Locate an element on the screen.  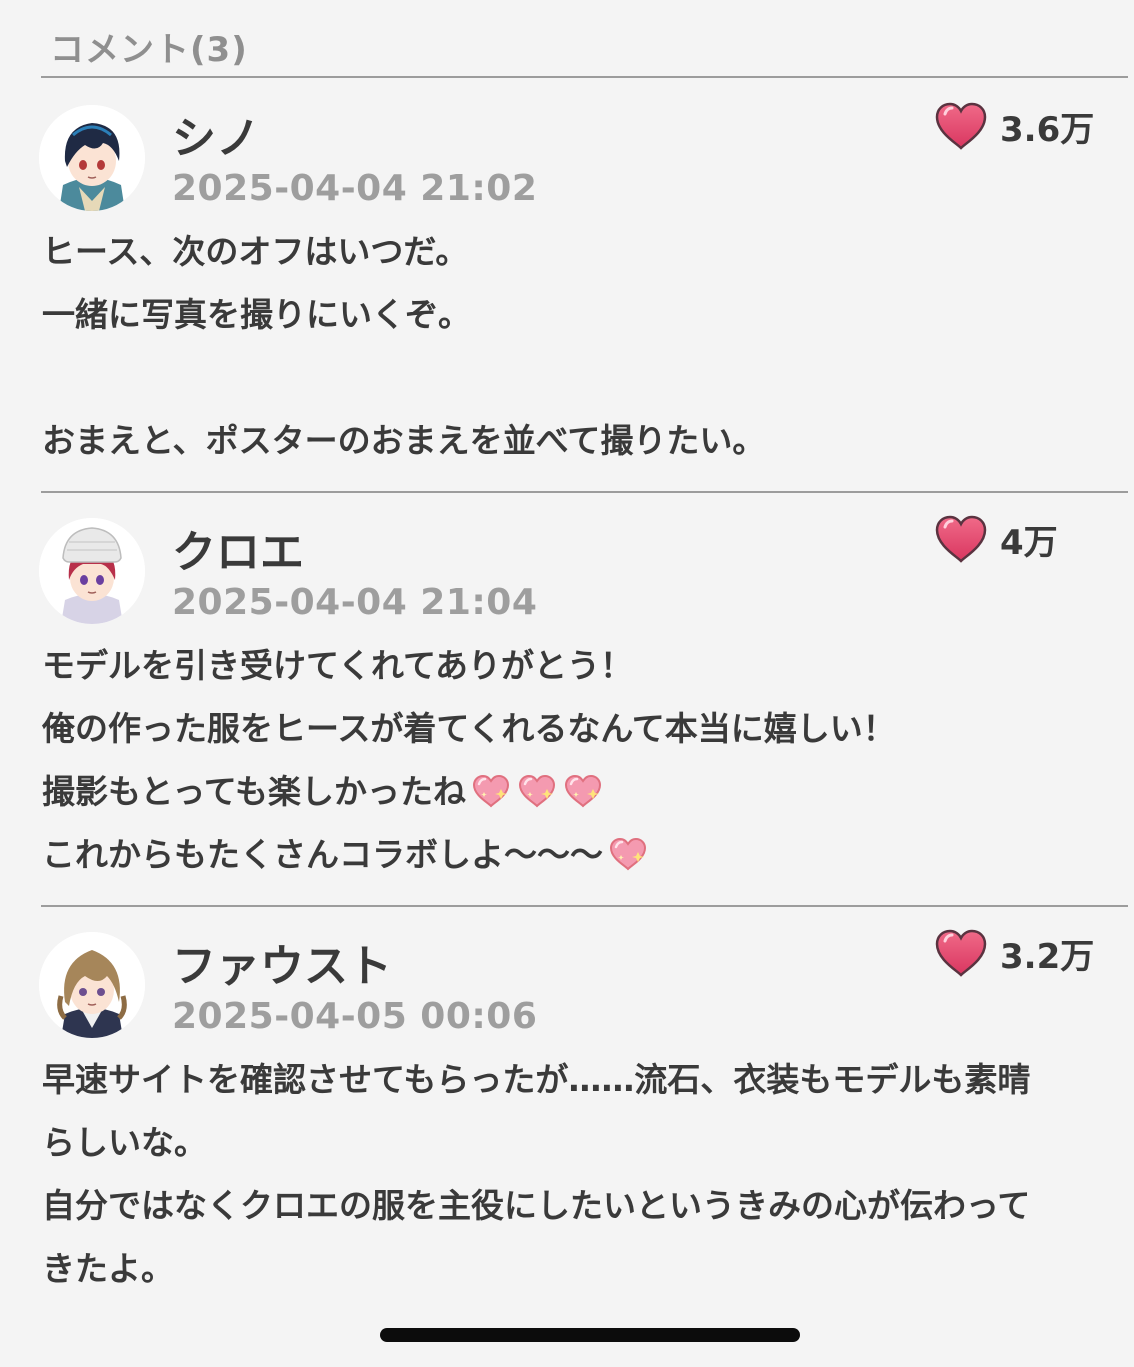
avatar-faust-icon is located at coordinates (92, 985).